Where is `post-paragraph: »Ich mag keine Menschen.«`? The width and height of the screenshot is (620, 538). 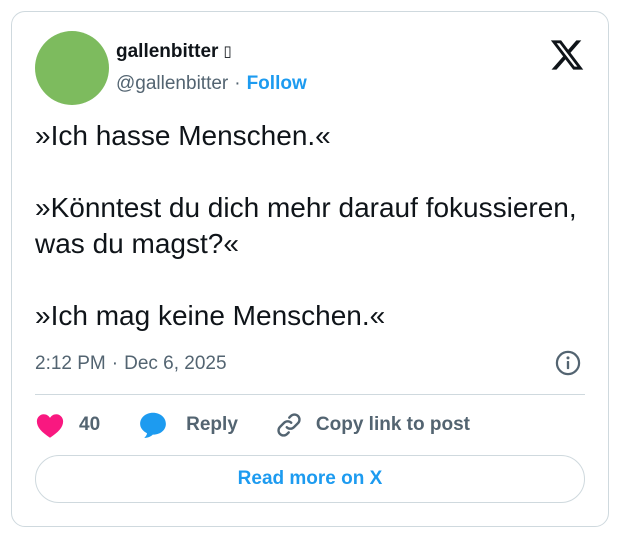
post-paragraph: »Ich mag keine Menschen.« is located at coordinates (210, 315).